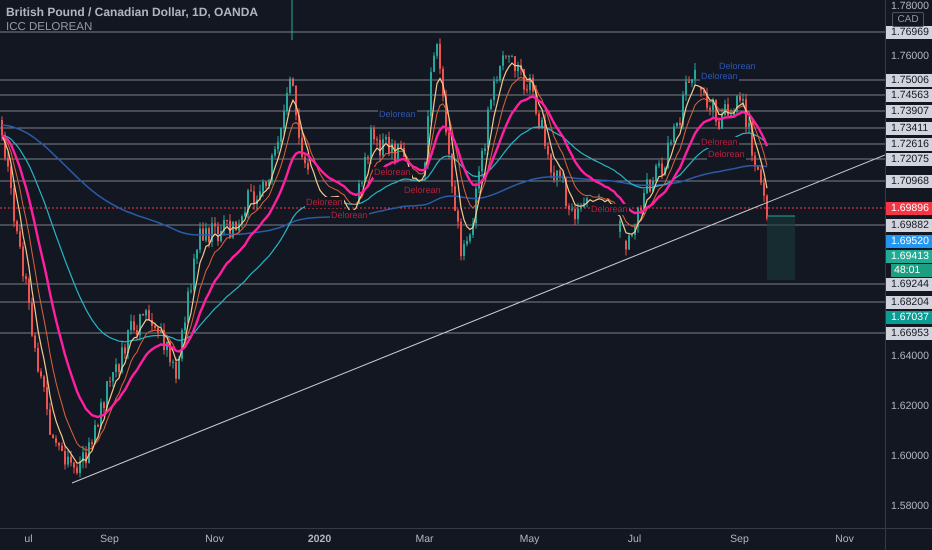 The image size is (932, 550). I want to click on price-tag: 1.68204, so click(909, 302).